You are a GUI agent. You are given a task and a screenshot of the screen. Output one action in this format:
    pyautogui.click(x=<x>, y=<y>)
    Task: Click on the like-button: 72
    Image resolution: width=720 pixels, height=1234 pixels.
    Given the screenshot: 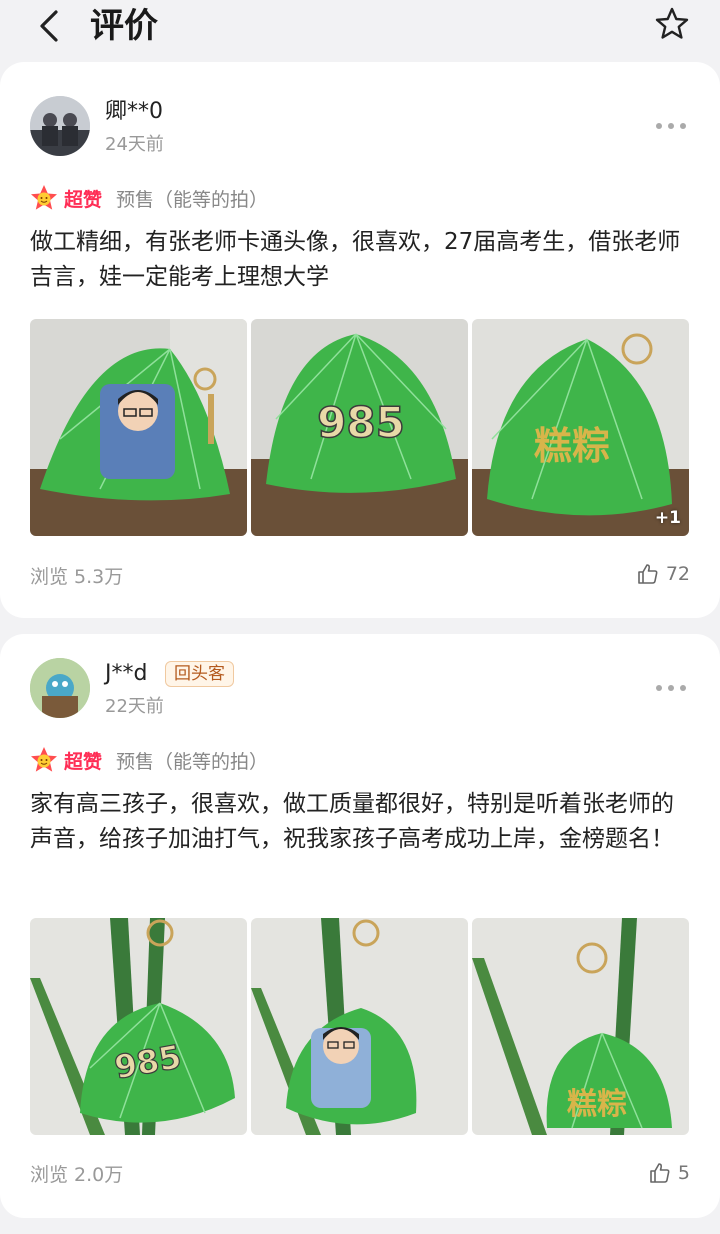 What is the action you would take?
    pyautogui.click(x=663, y=574)
    